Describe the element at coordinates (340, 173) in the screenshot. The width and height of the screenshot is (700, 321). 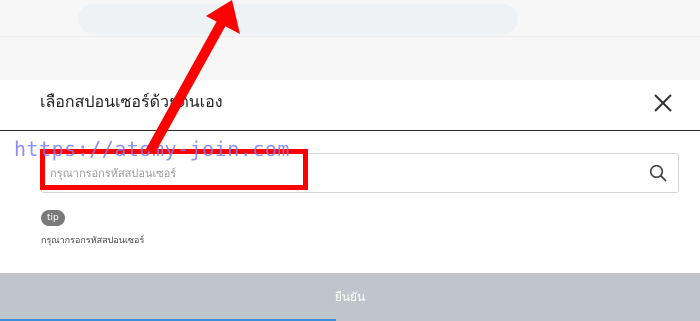
I see `sponsor-code-input` at that location.